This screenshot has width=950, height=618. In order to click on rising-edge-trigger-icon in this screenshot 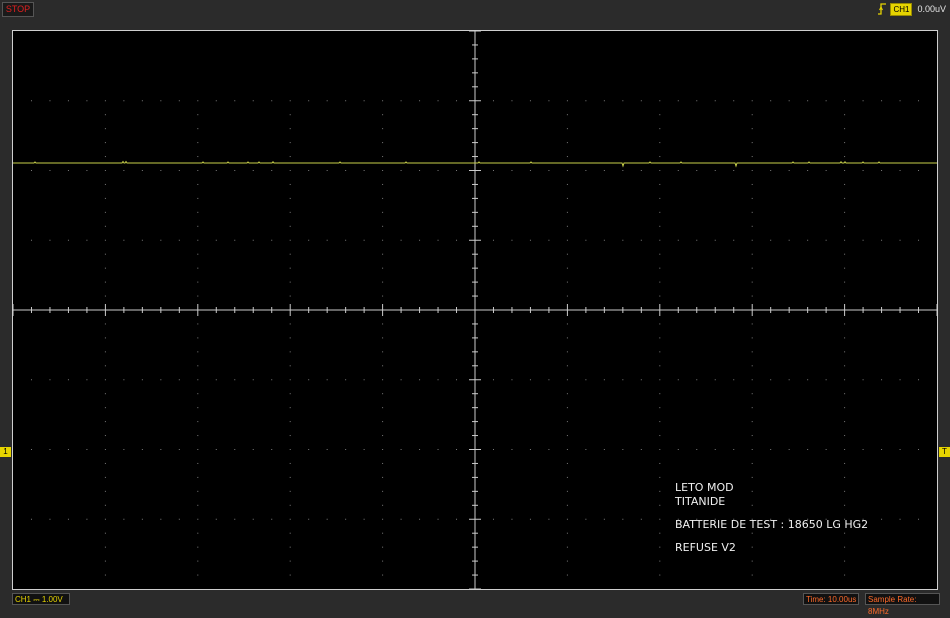, I will do `click(882, 9)`.